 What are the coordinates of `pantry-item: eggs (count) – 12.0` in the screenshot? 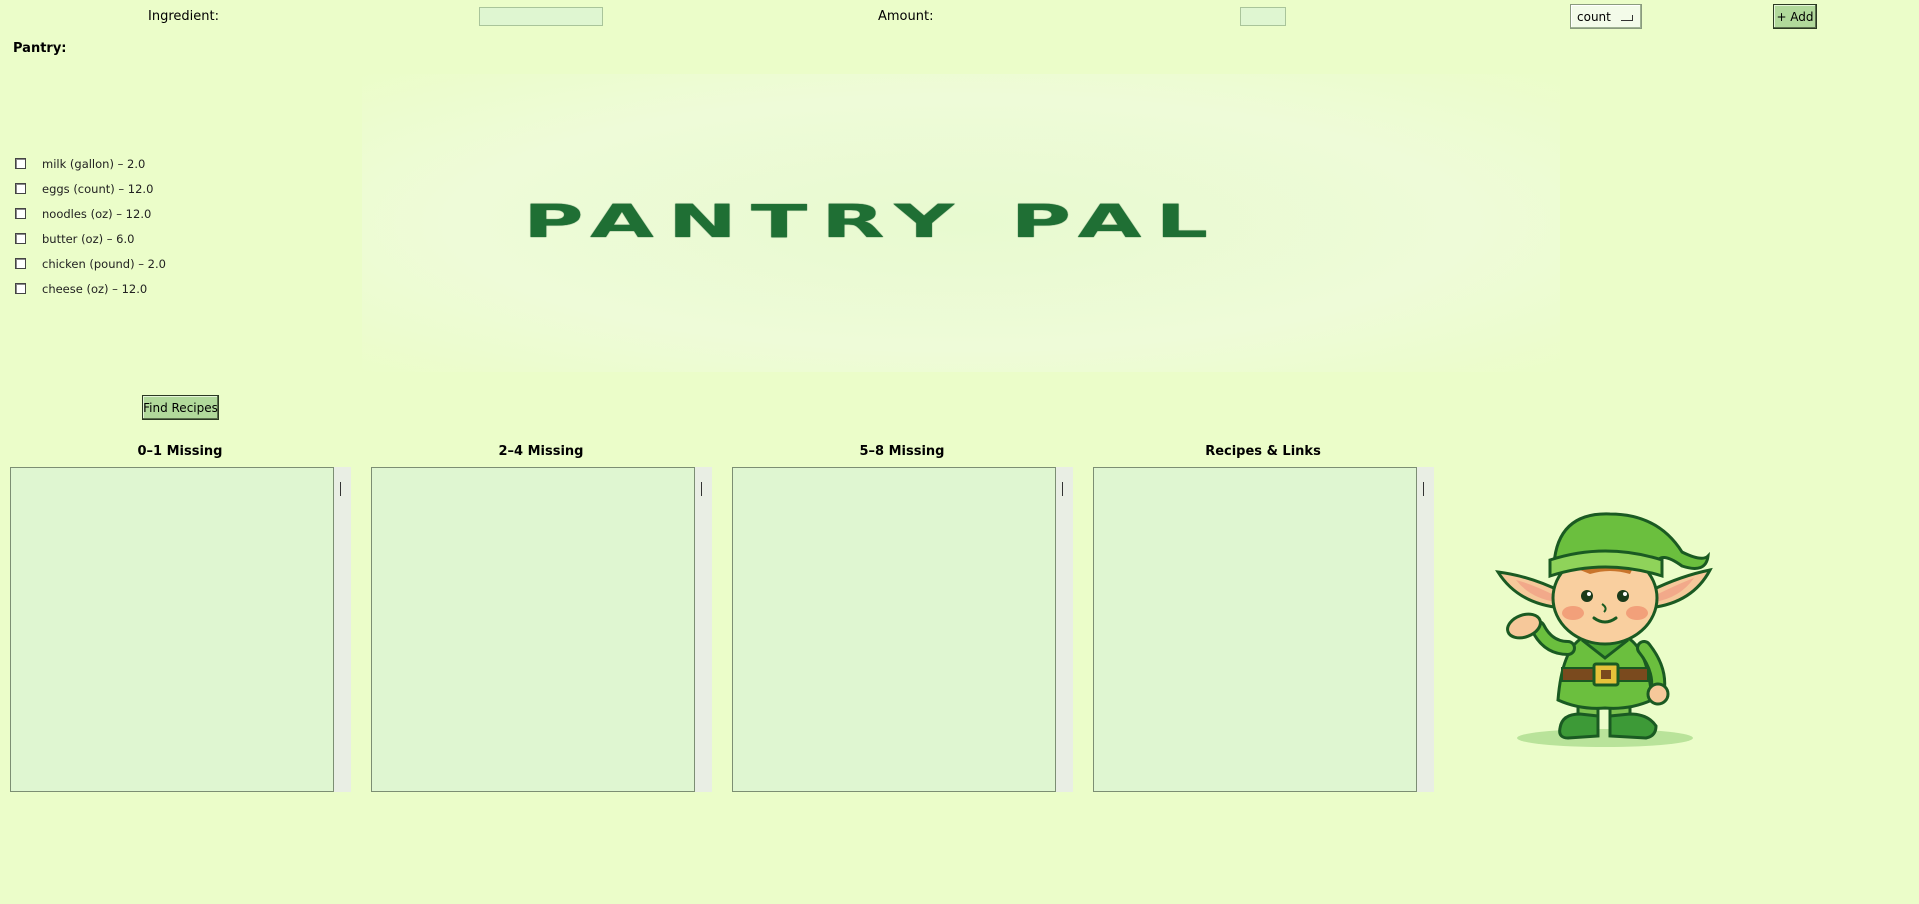 It's located at (90, 188).